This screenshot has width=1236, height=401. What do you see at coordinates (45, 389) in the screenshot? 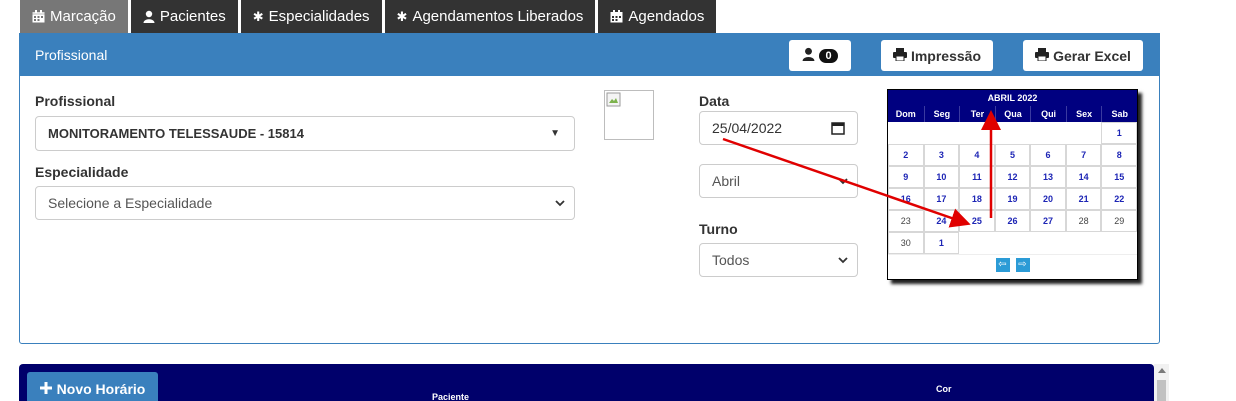
I see `plus-icon` at bounding box center [45, 389].